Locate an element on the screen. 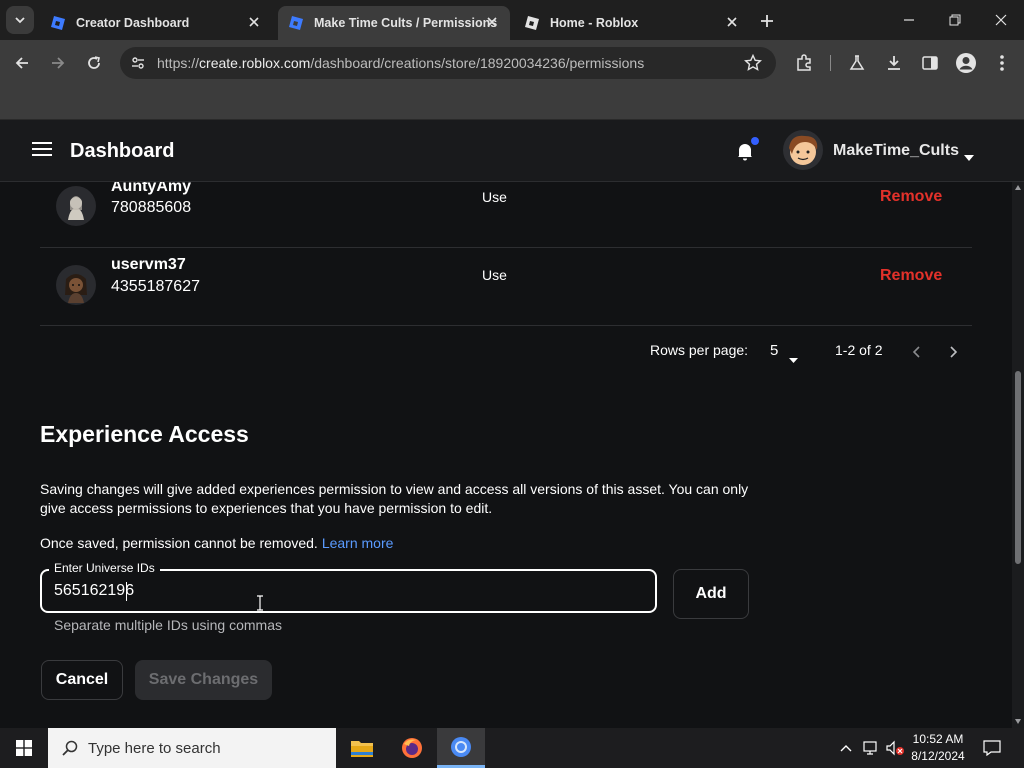 The image size is (1024, 768). flask-icon is located at coordinates (857, 62).